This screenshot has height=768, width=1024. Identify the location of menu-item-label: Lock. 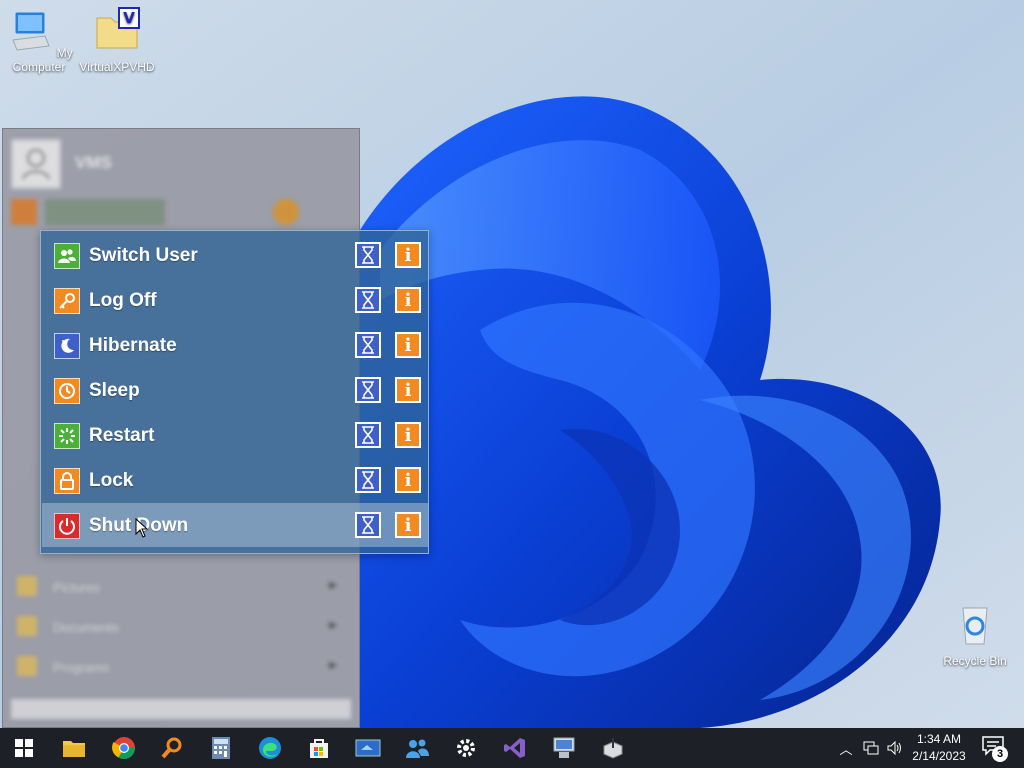
(111, 480).